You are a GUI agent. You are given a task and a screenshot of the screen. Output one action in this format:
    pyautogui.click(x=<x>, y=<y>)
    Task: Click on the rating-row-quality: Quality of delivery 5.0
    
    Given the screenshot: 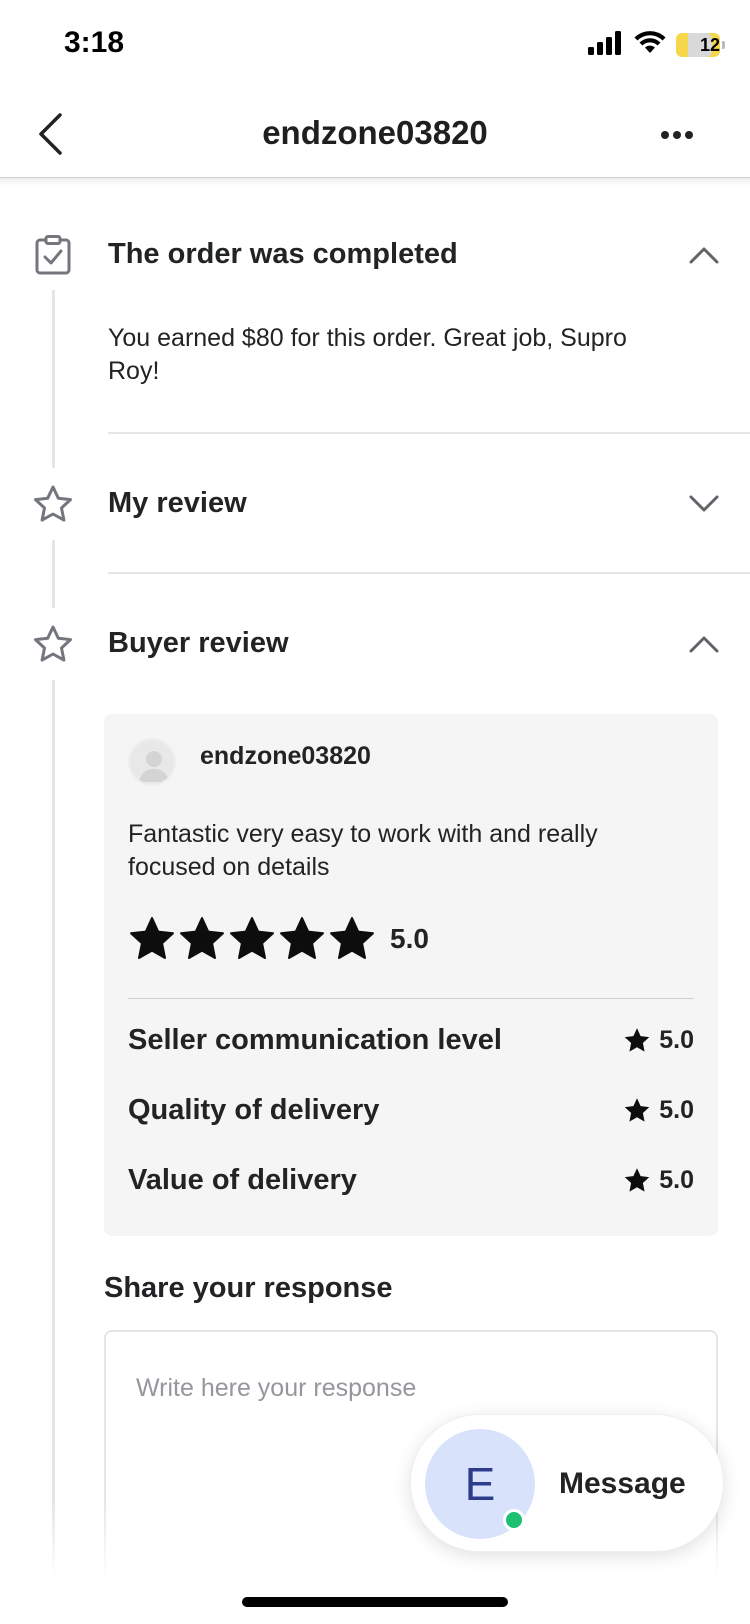 What is the action you would take?
    pyautogui.click(x=411, y=1110)
    